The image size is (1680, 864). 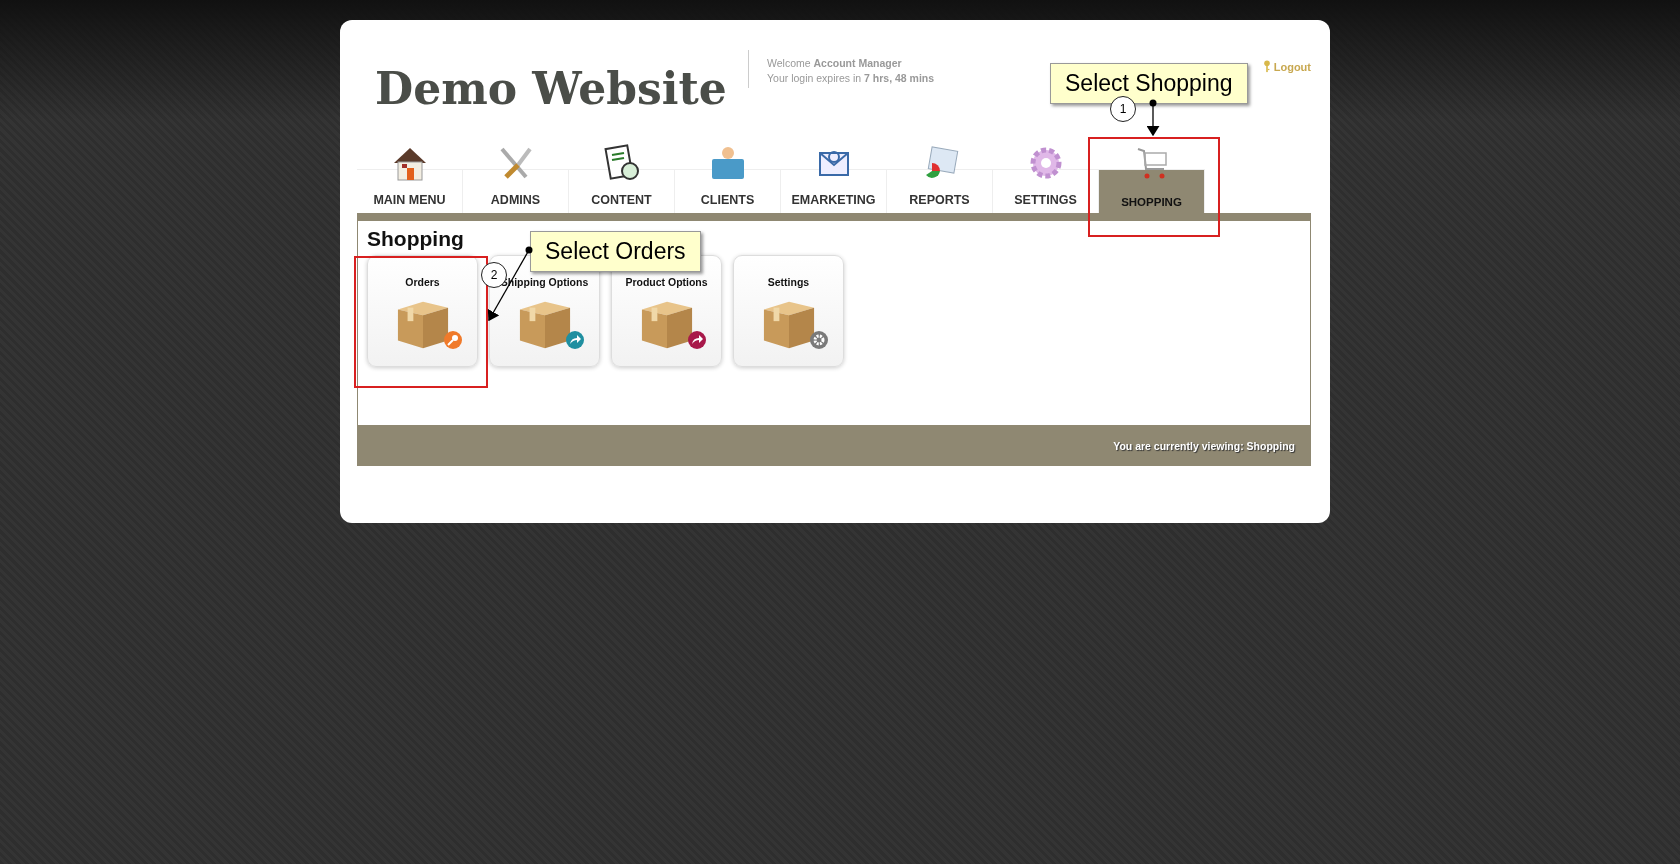 What do you see at coordinates (851, 78) in the screenshot?
I see `login-expiry-text: Your login expires in 7 hrs, 48 mins` at bounding box center [851, 78].